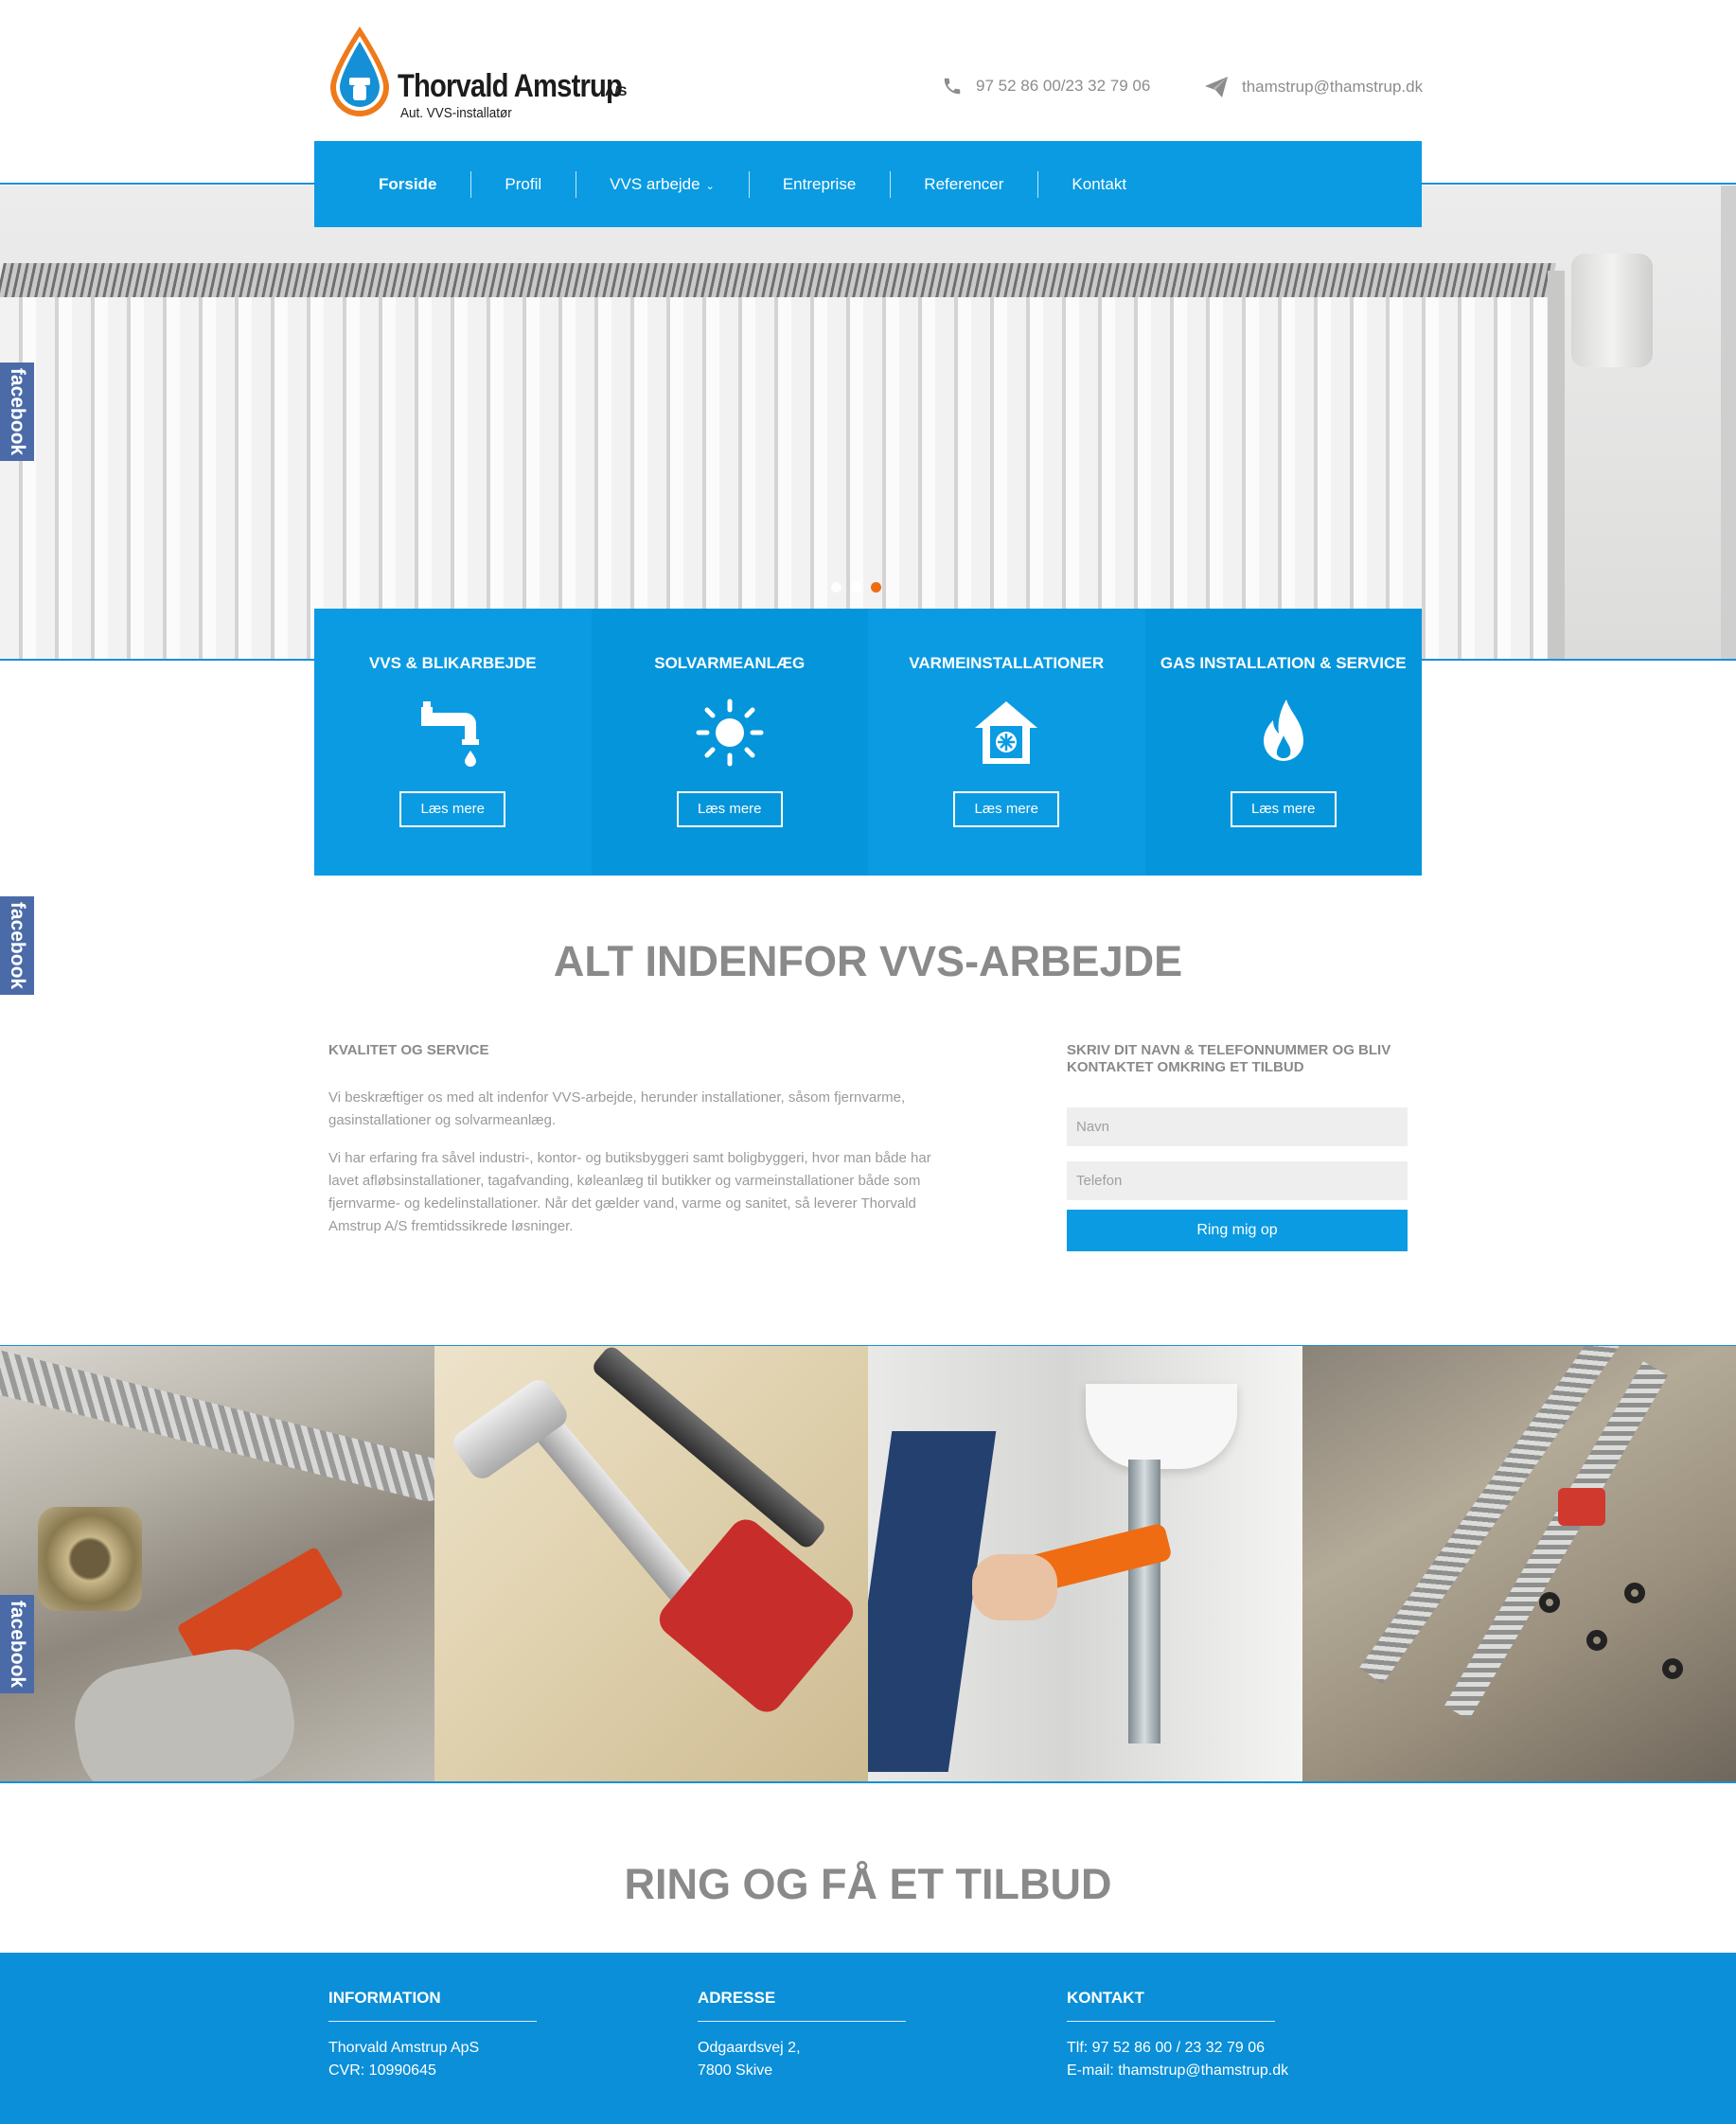 This screenshot has width=1736, height=2124. Describe the element at coordinates (963, 184) in the screenshot. I see `nav-item-referencer: Referencer` at that location.